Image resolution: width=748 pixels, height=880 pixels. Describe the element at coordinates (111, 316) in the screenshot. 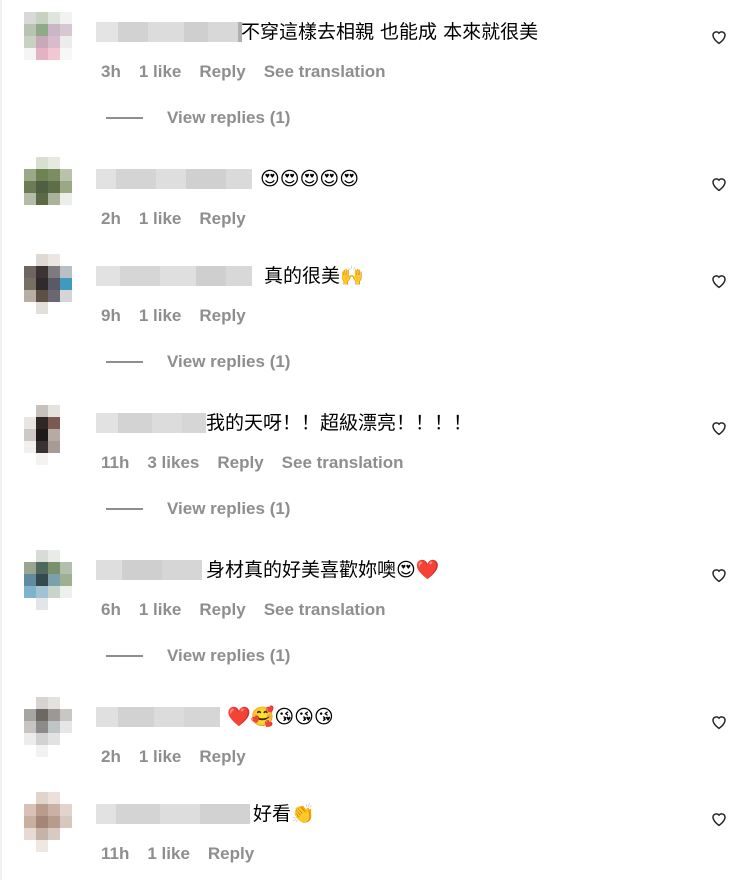

I see `timestamp: 9h` at that location.